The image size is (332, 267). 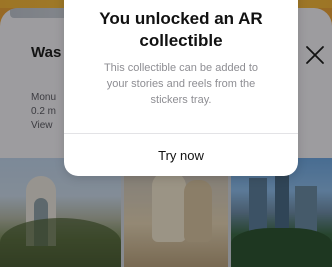 What do you see at coordinates (181, 18) in the screenshot?
I see `dialog-title-line1: You unlocked an AR` at bounding box center [181, 18].